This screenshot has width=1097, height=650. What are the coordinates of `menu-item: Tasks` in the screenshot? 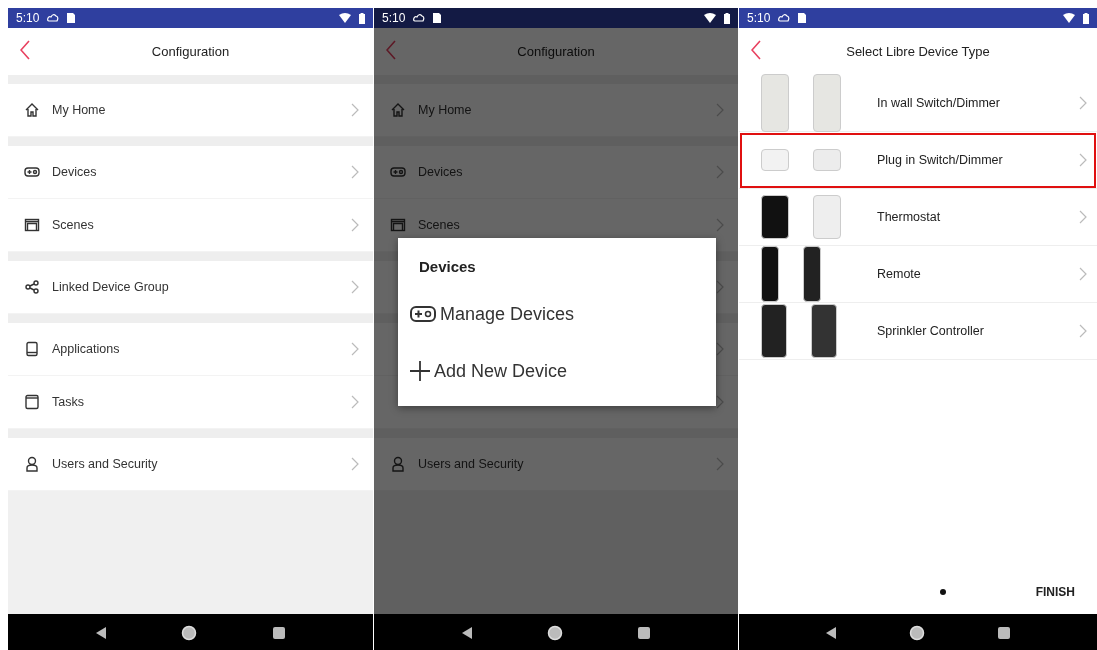 It's located at (190, 402).